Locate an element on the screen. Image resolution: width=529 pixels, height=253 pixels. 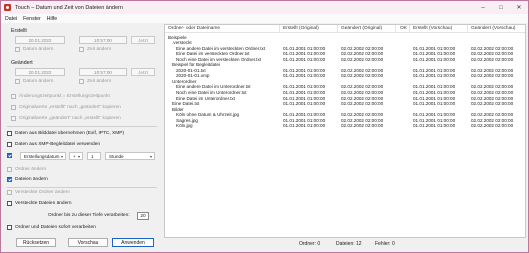
menu-fenster: Fenster is located at coordinates (32, 19).